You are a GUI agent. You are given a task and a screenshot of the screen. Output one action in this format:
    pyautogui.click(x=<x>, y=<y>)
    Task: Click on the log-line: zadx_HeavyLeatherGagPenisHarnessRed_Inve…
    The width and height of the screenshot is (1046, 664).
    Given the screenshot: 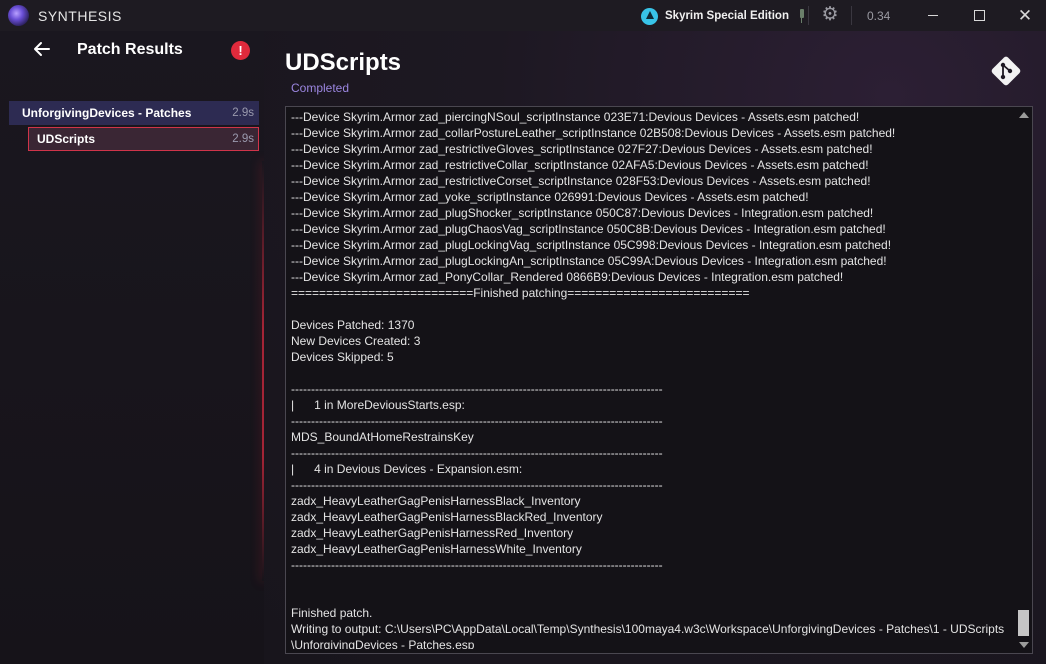 What is the action you would take?
    pyautogui.click(x=432, y=533)
    